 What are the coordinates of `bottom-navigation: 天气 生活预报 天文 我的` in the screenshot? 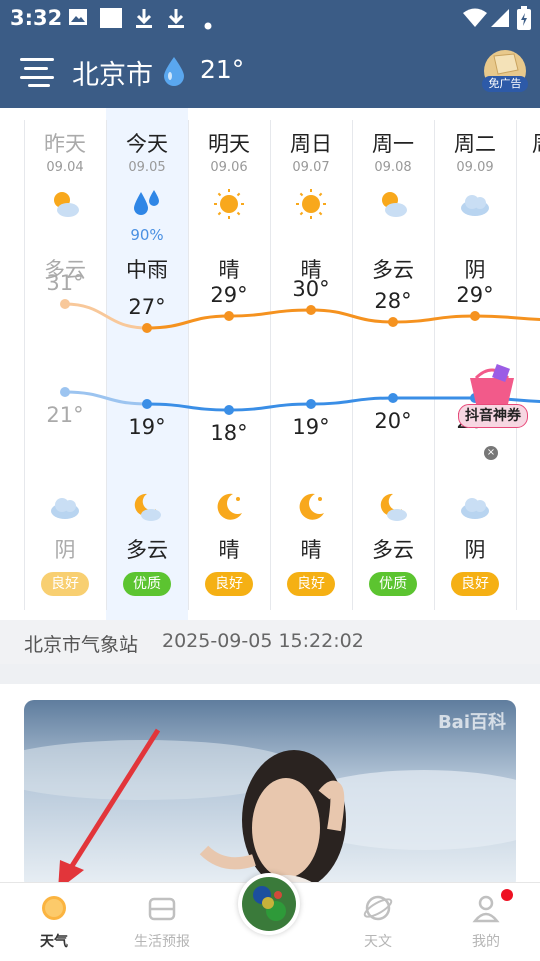 It's located at (270, 917).